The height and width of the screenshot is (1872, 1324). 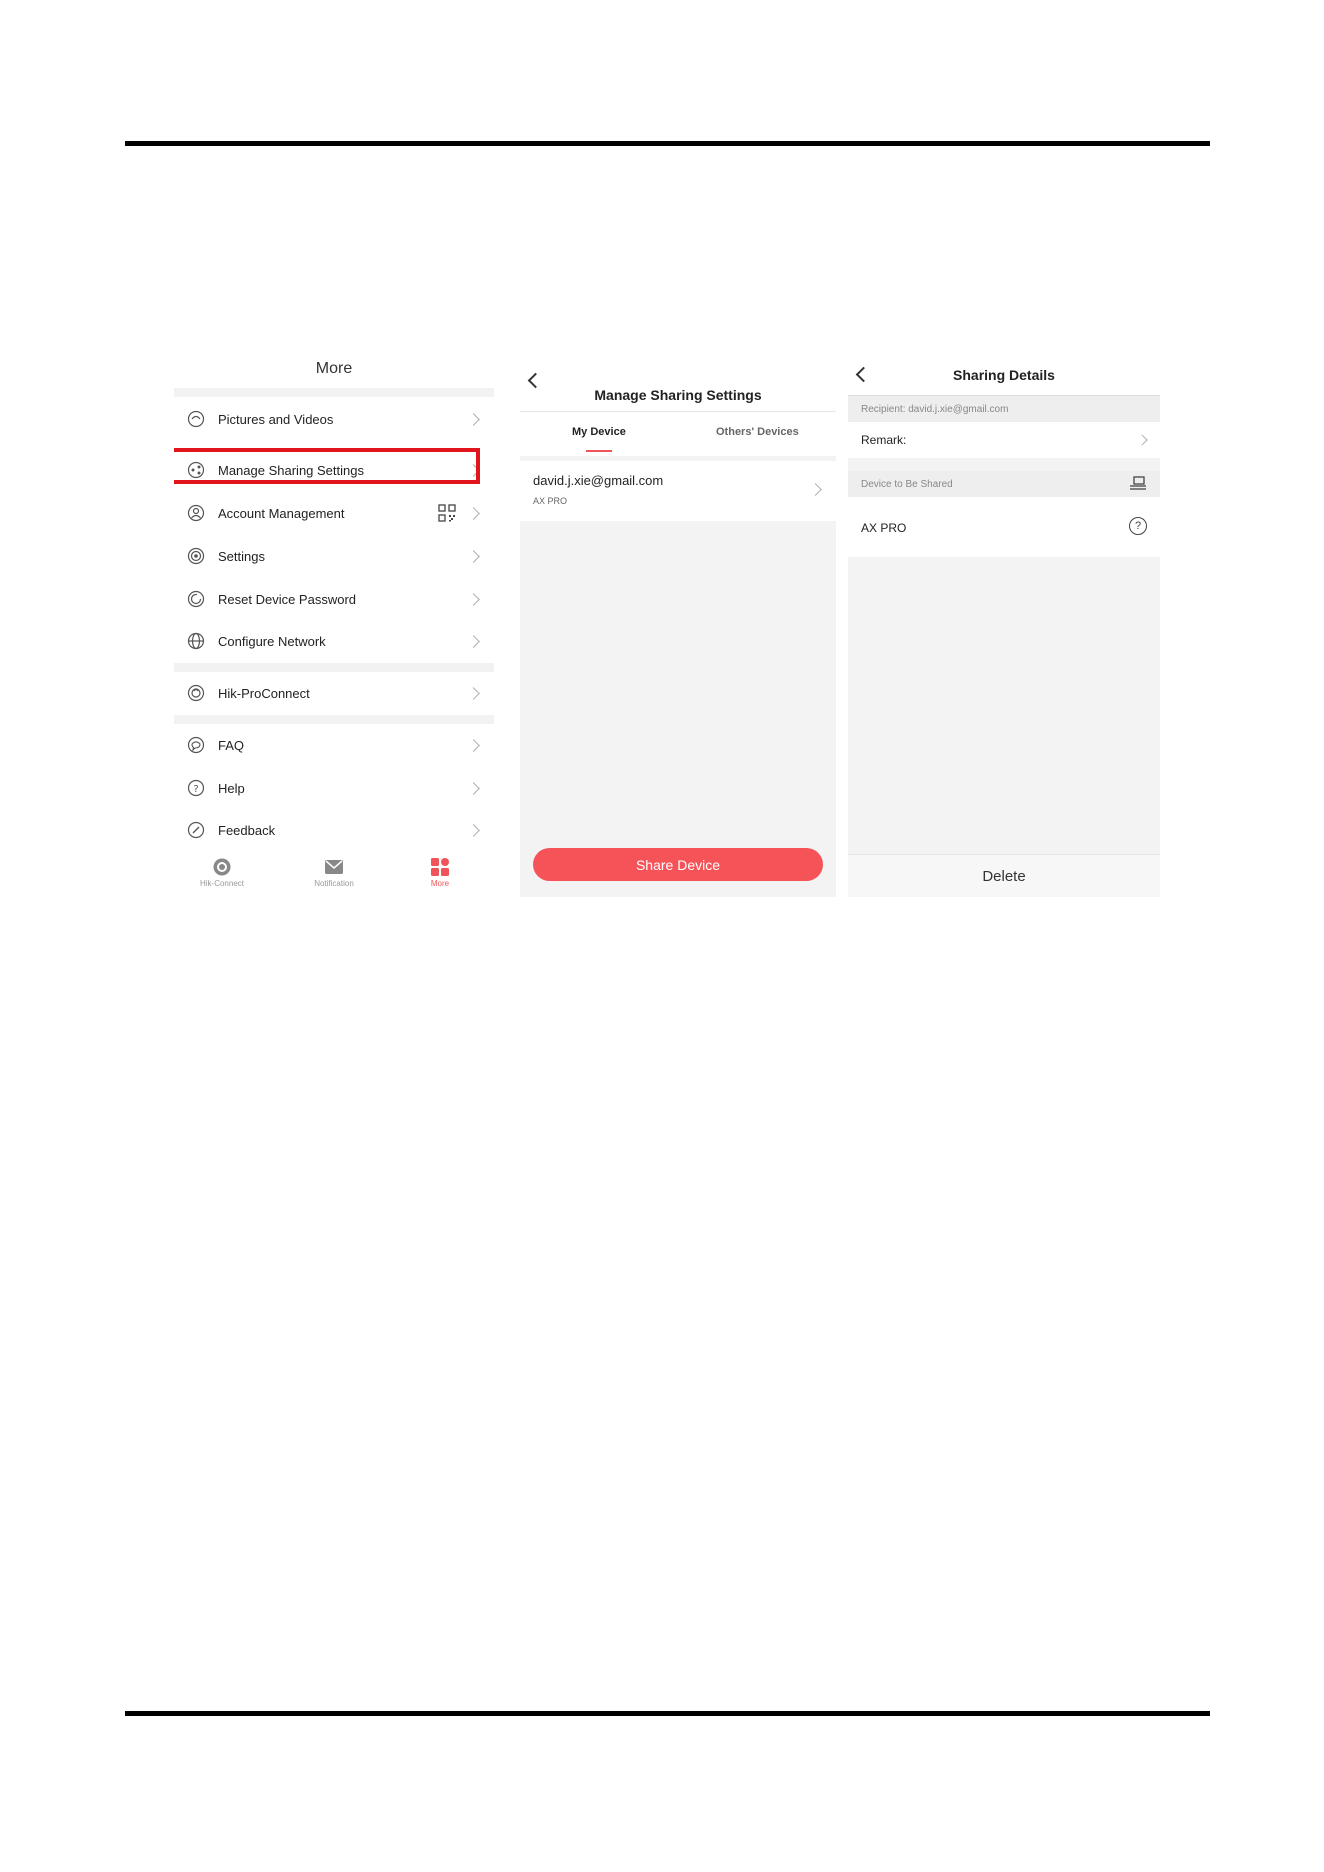 What do you see at coordinates (440, 883) in the screenshot?
I see `tab-label: More` at bounding box center [440, 883].